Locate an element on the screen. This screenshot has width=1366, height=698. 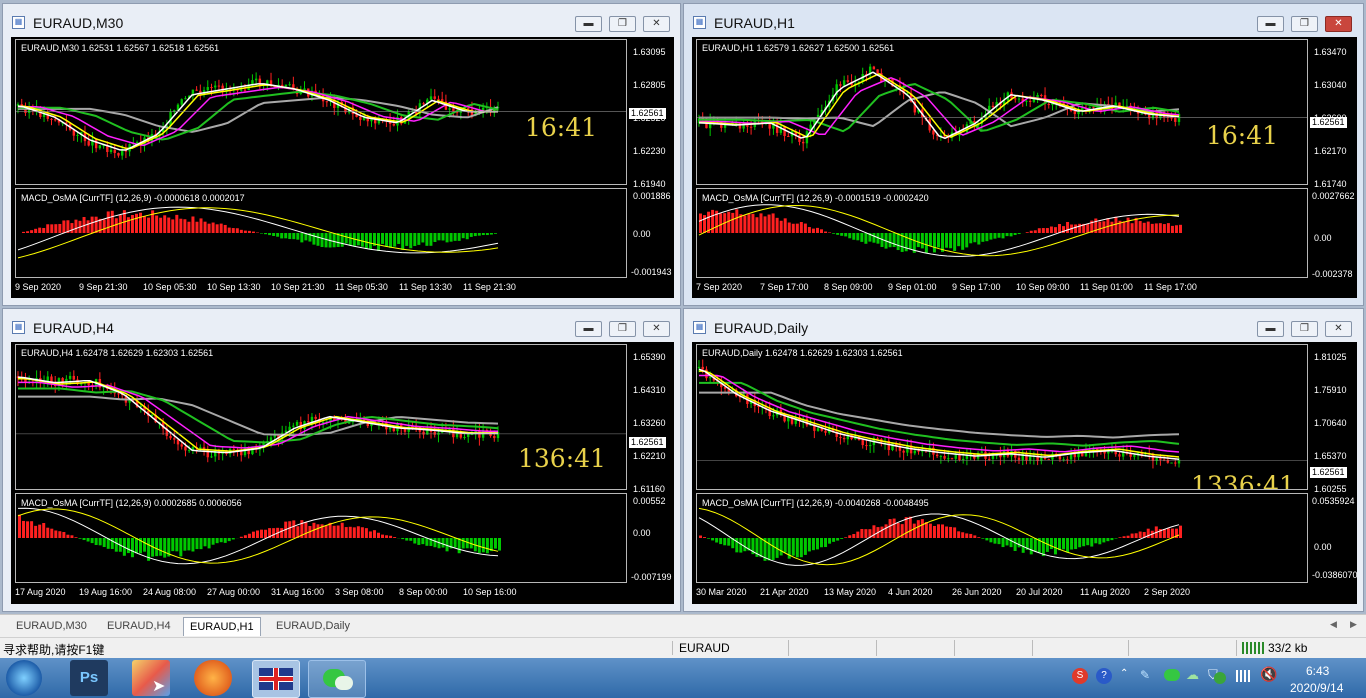
tray-expand-icon: ⌃ is located at coordinates (1124, 673).